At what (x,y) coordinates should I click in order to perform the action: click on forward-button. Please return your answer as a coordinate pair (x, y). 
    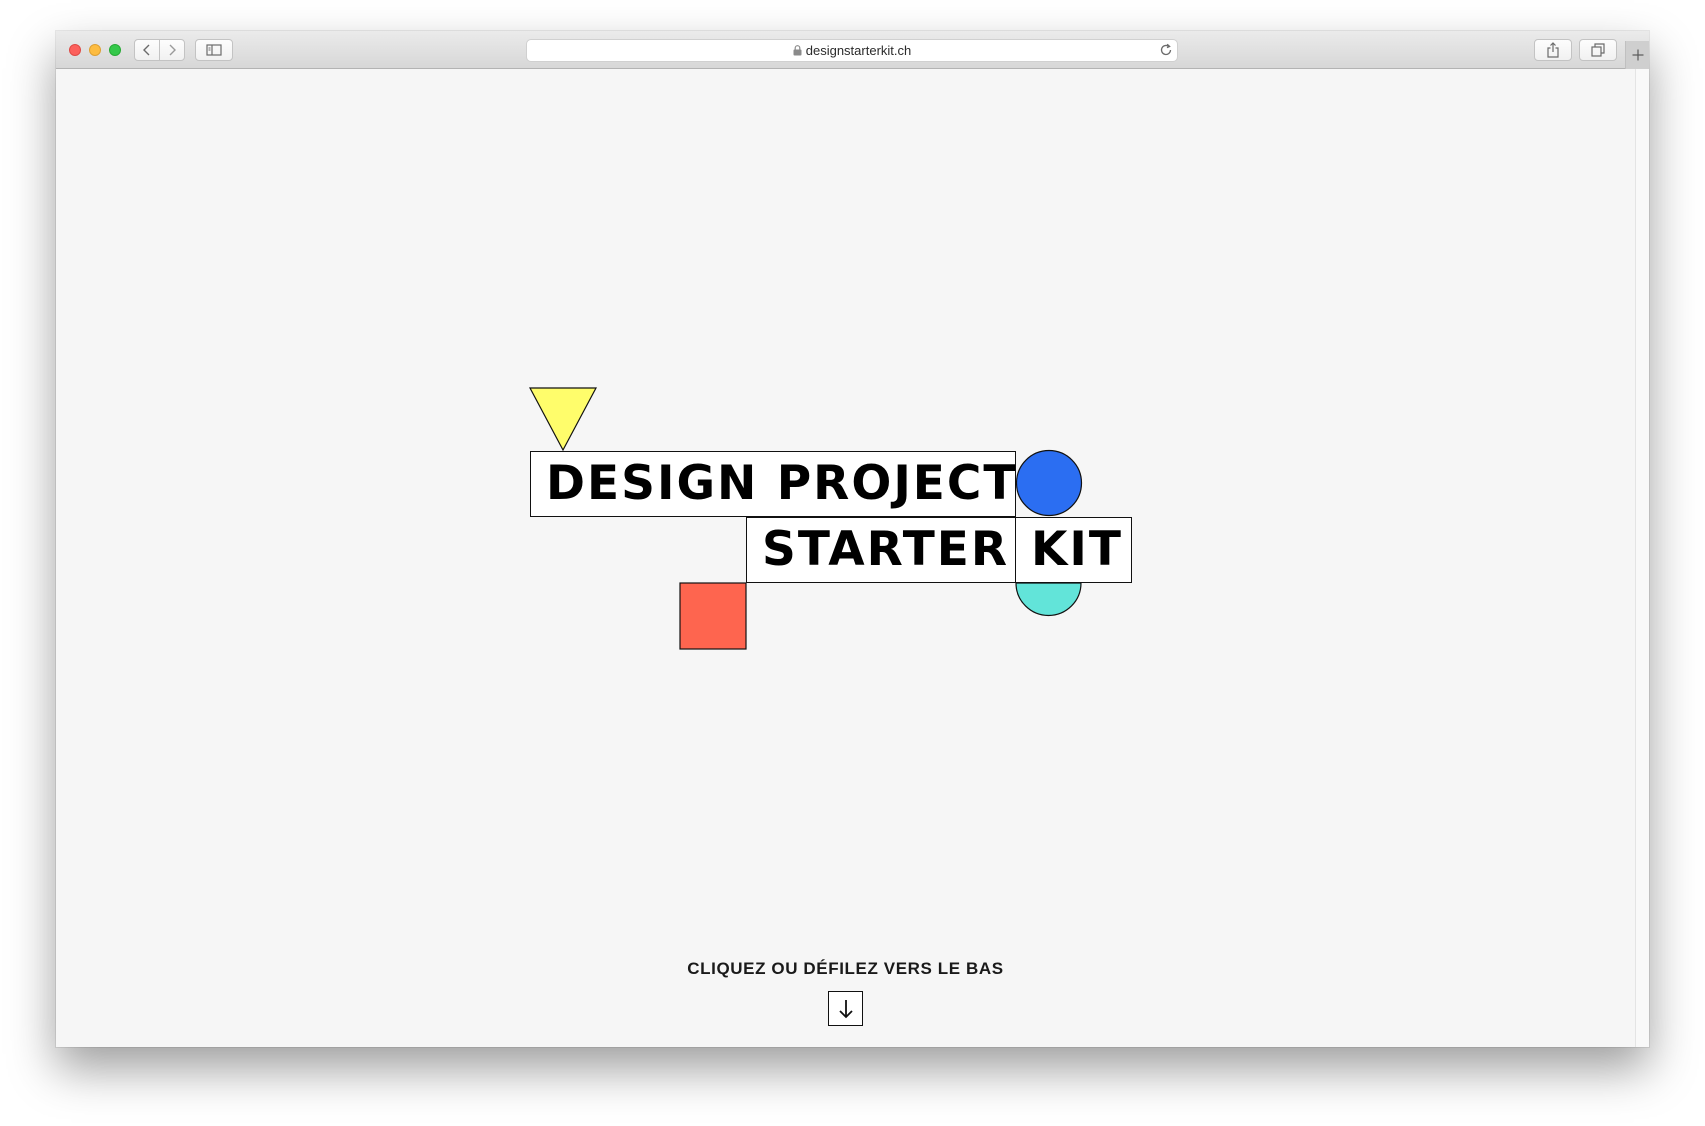
    Looking at the image, I should click on (172, 50).